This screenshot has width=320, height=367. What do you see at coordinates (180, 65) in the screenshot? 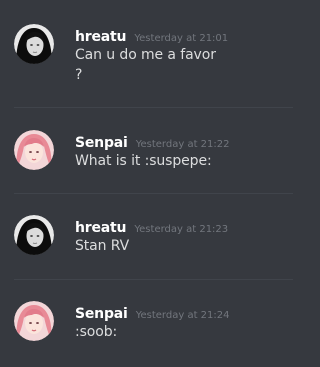
I see `message-content: Can u do me a favor ?` at bounding box center [180, 65].